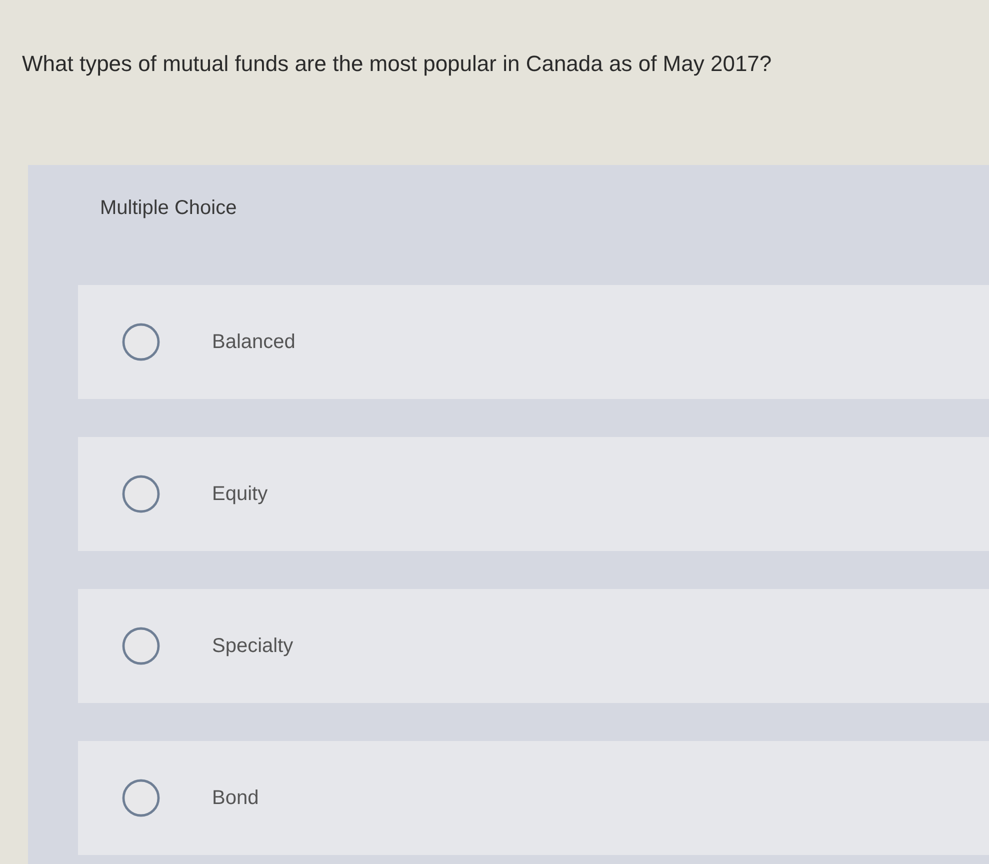  Describe the element at coordinates (533, 646) in the screenshot. I see `answer-option: Specialty` at that location.